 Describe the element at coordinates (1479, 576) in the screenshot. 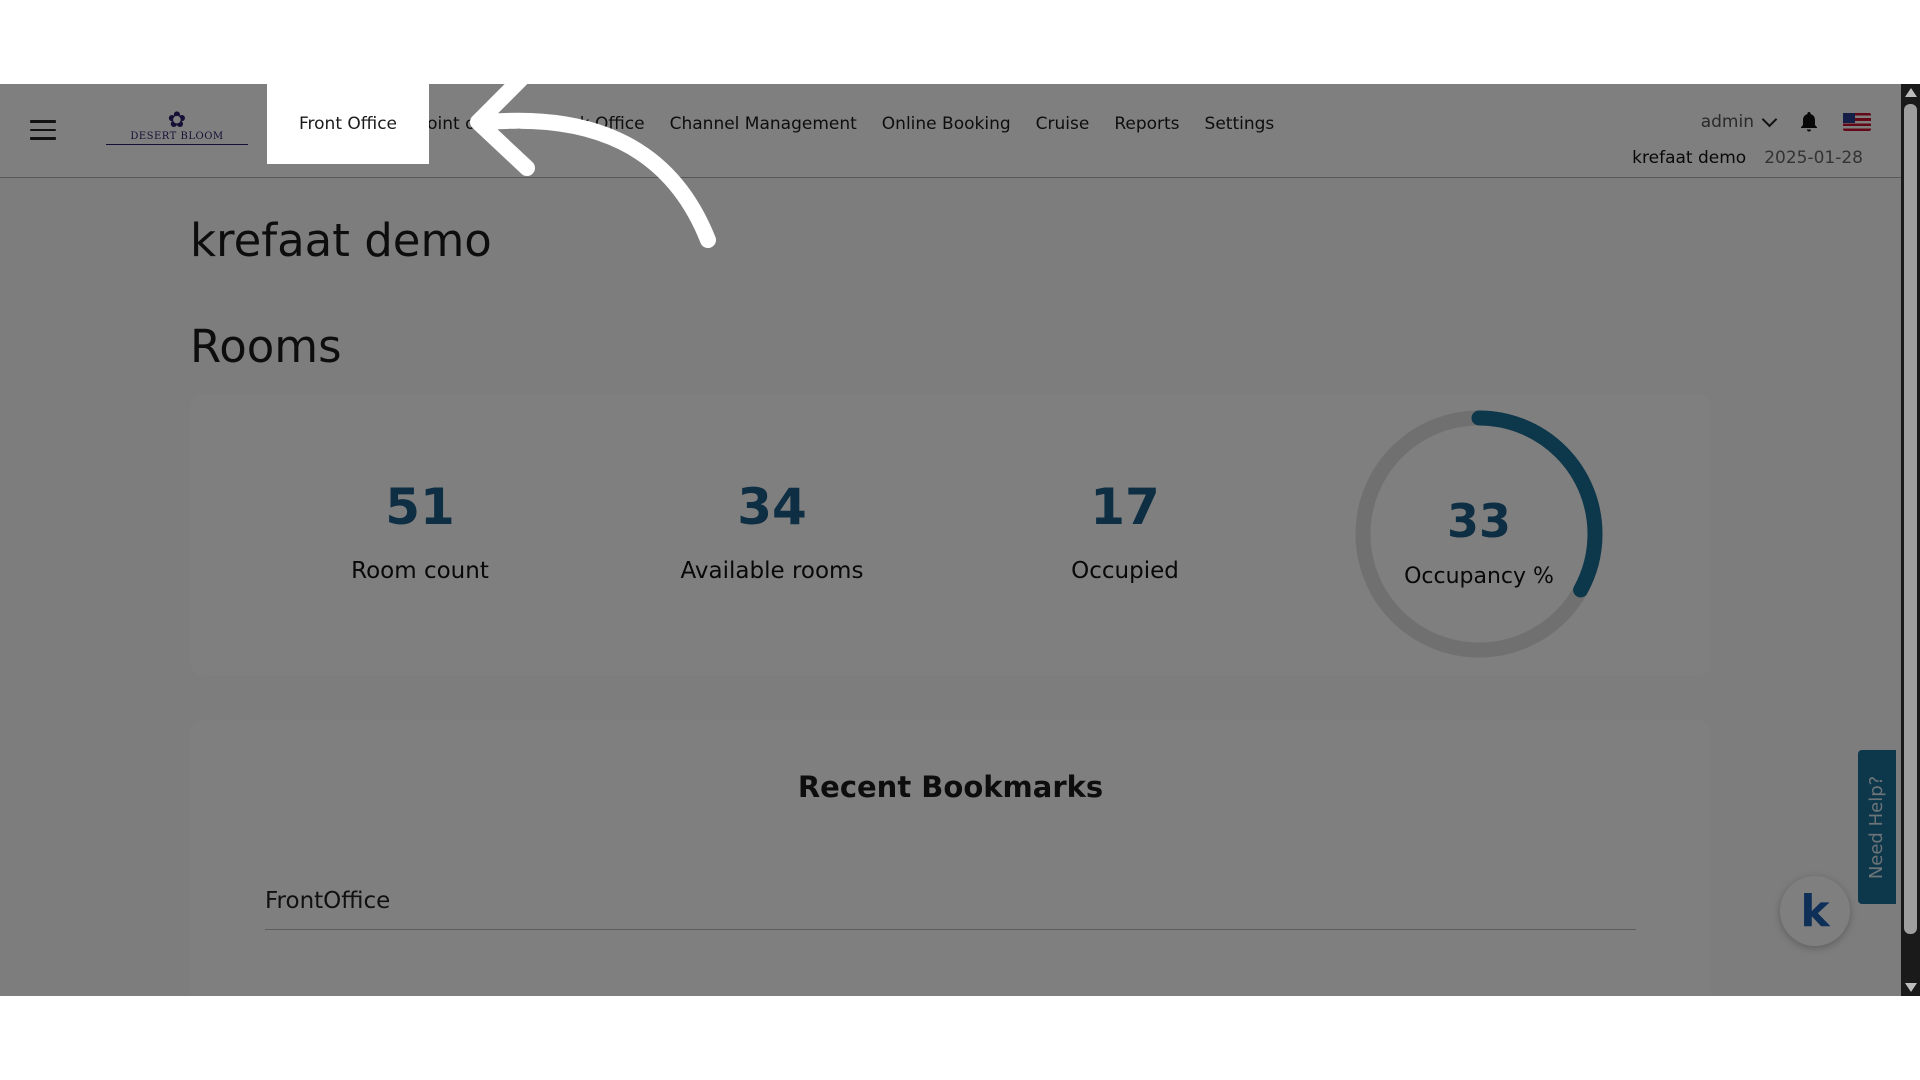

I see `occupancy-label: Occupancy %` at that location.